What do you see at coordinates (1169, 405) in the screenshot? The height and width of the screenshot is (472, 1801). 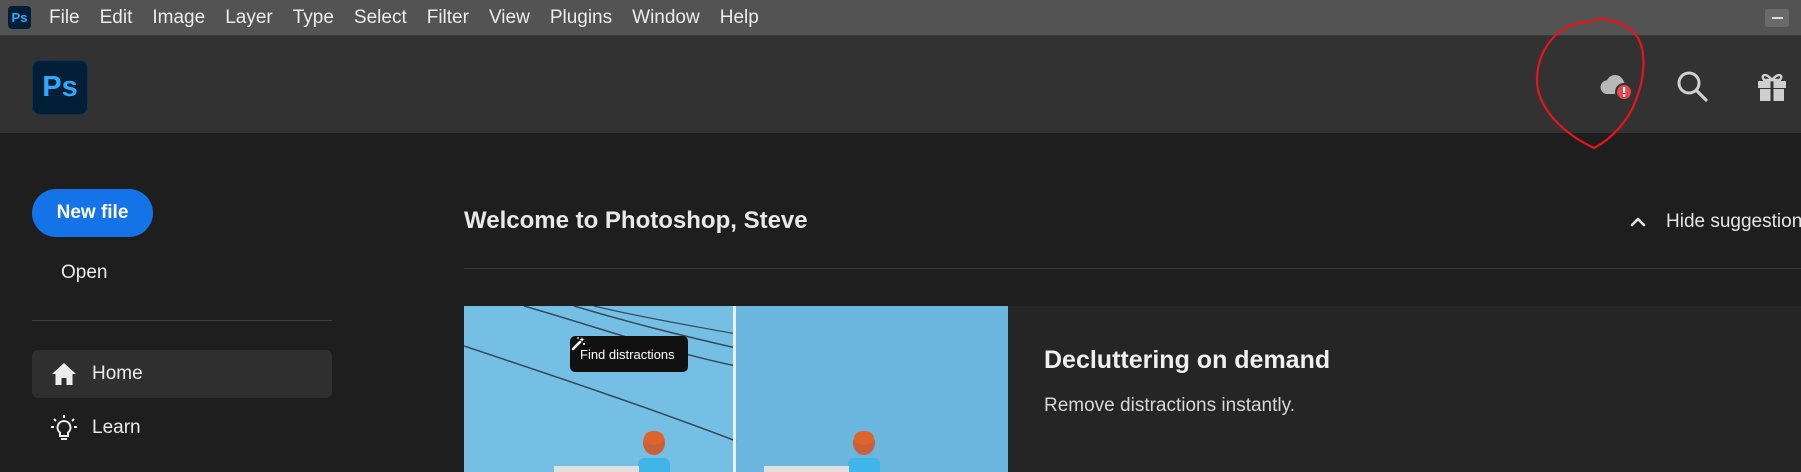 I see `card-subtitle: Remove distractions instantly.` at bounding box center [1169, 405].